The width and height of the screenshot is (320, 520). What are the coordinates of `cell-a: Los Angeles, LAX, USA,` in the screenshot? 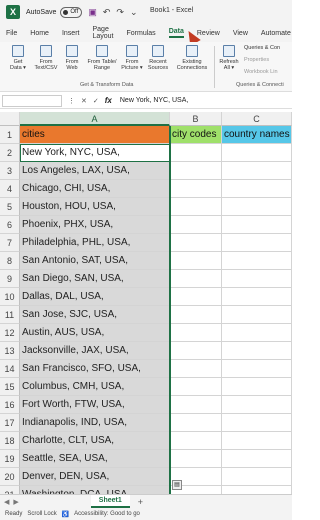 It's located at (95, 171).